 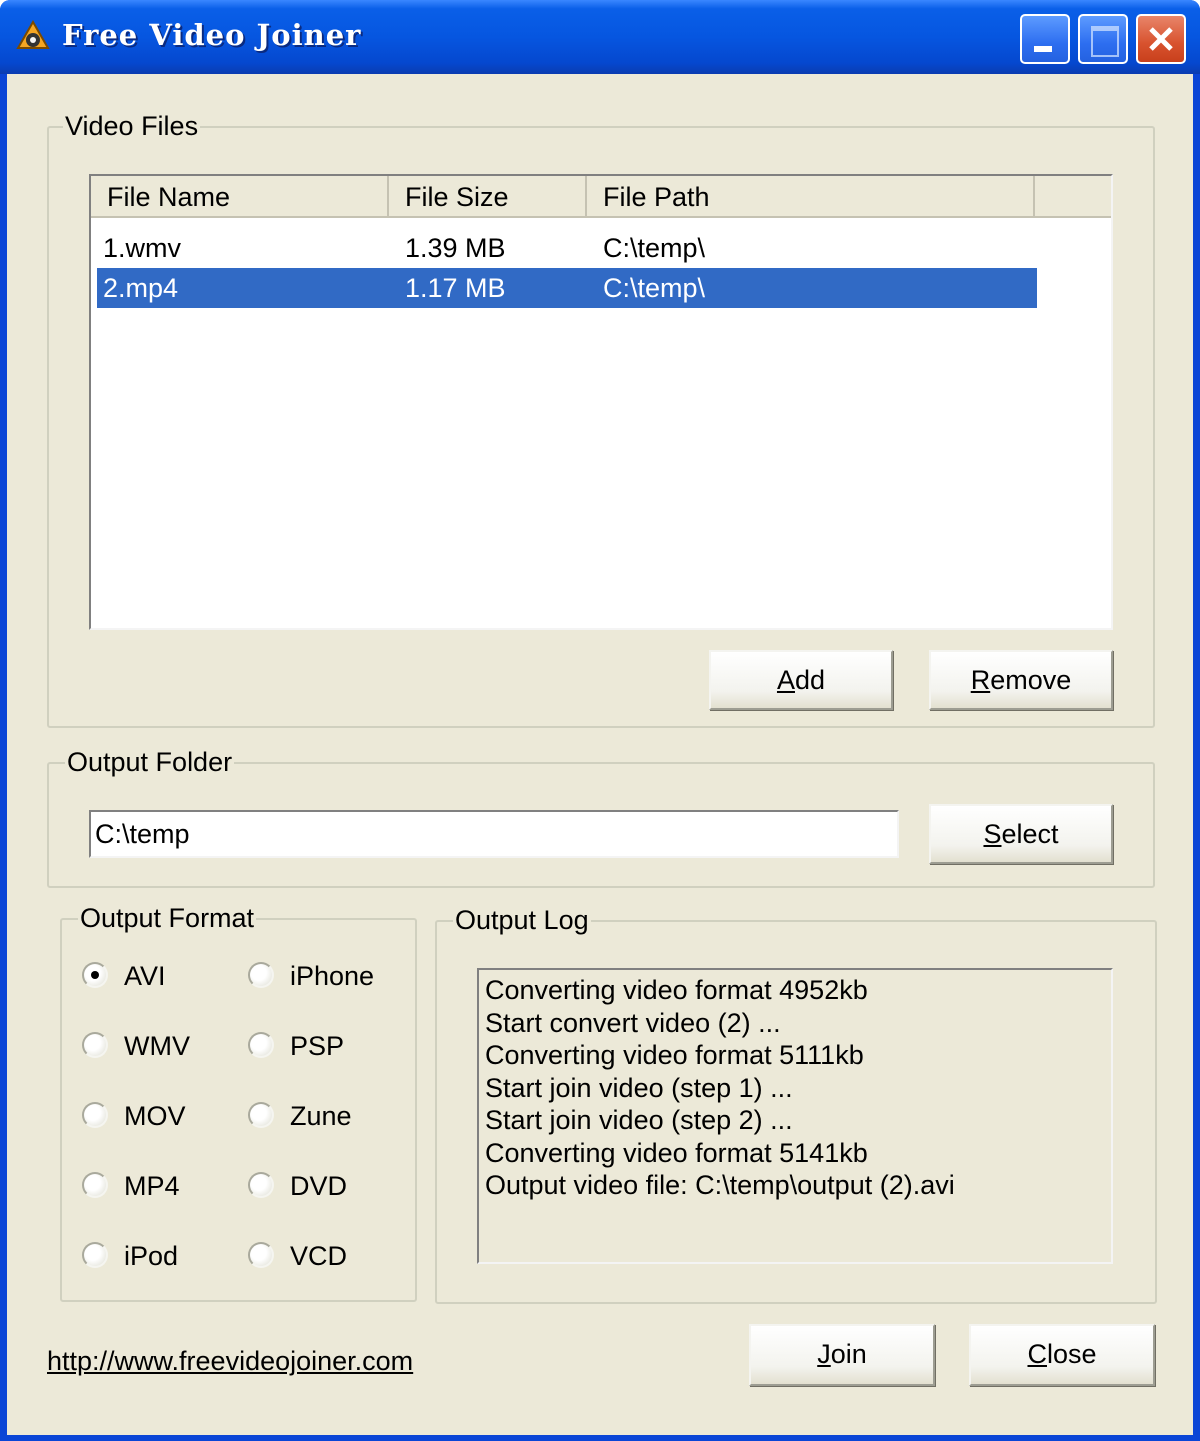 I want to click on radio-label: VCD, so click(x=319, y=1256).